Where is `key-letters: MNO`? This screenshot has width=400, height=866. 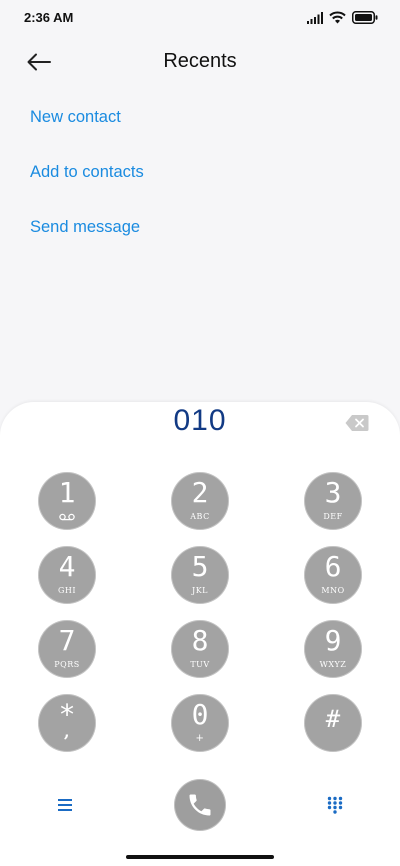
key-letters: MNO is located at coordinates (333, 590).